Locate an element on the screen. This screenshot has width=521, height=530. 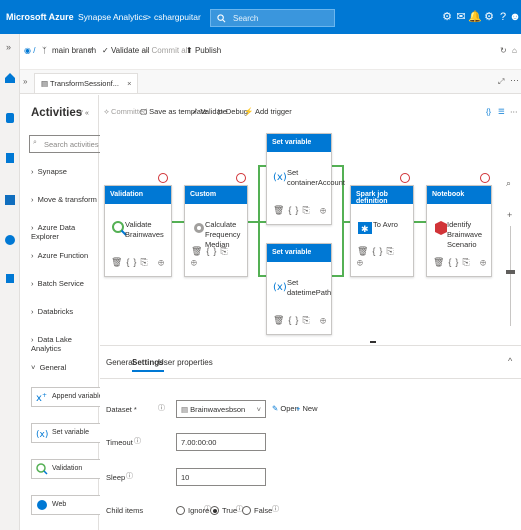
more-icon: ⋯ is located at coordinates (514, 80).